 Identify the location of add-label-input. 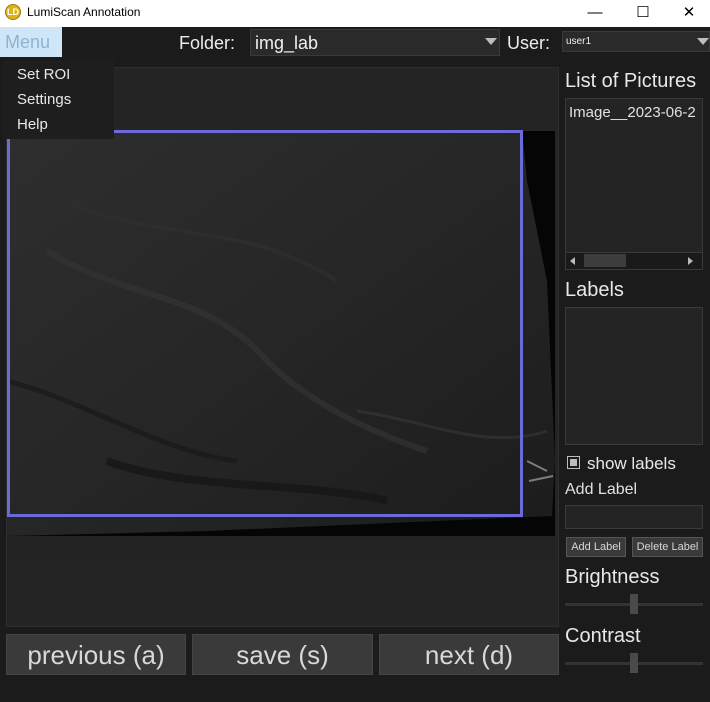
(634, 517).